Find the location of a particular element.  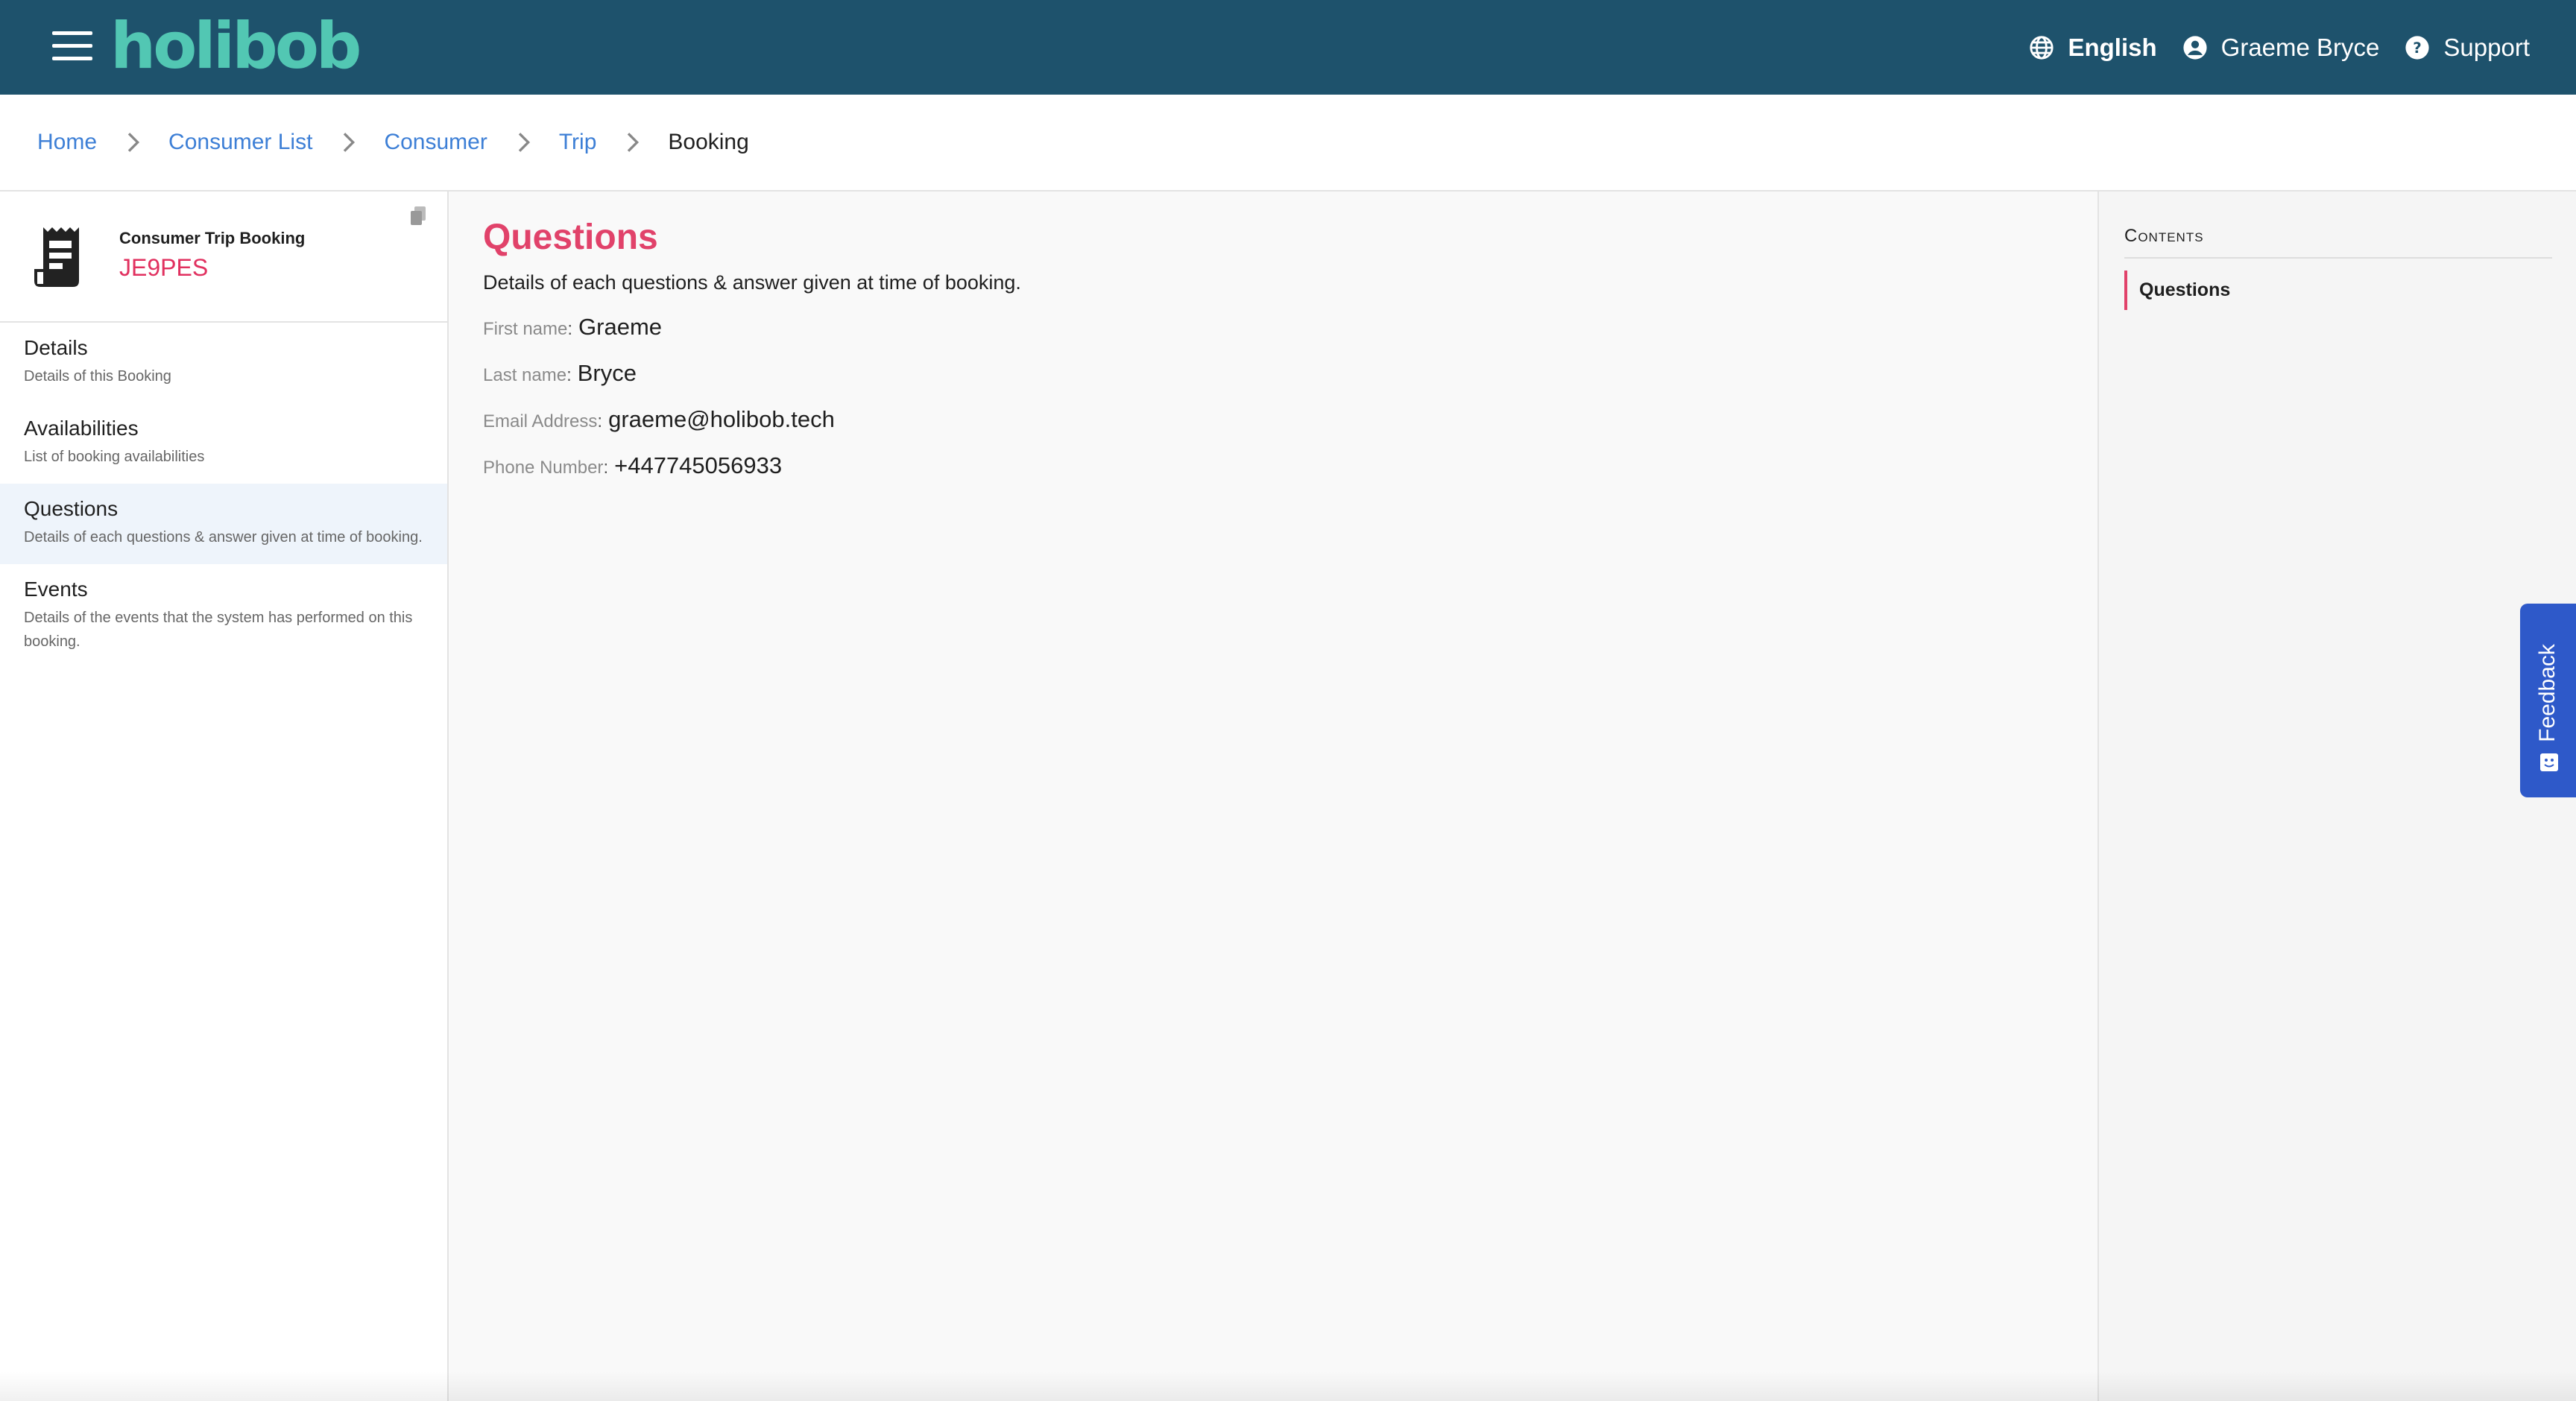

holibob-logo: holibob is located at coordinates (236, 46).